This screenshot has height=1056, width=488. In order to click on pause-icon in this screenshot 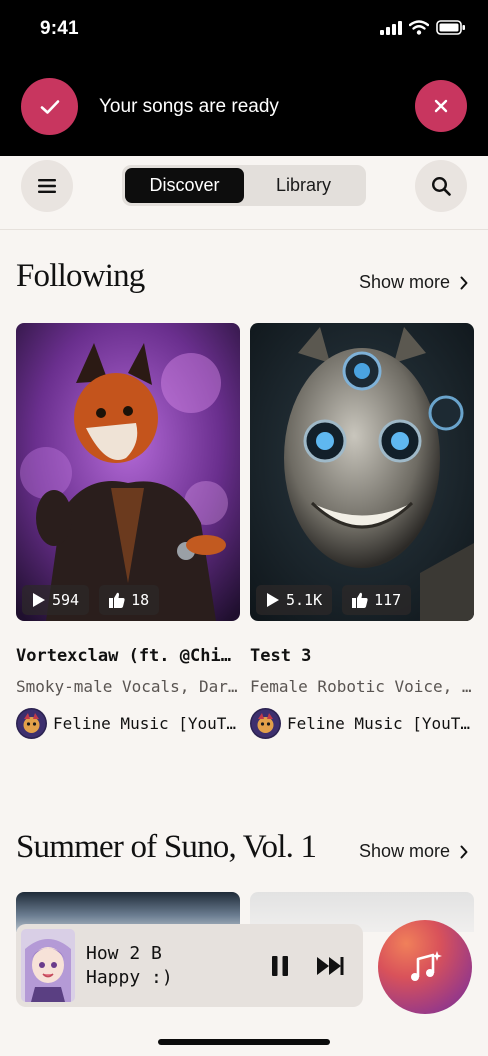, I will do `click(280, 966)`.